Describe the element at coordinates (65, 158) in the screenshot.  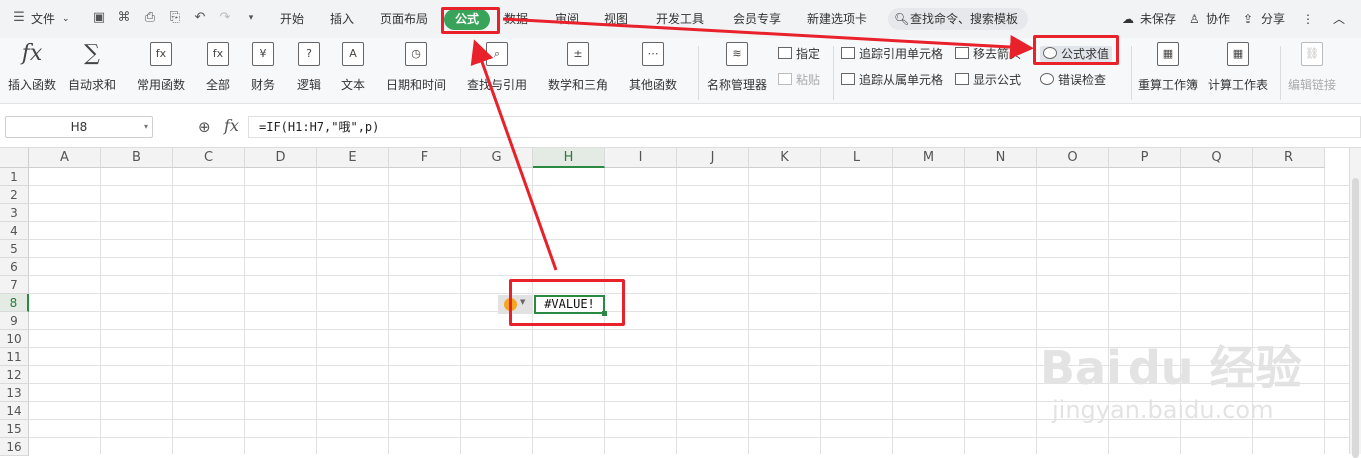
I see `column-header-a: A` at that location.